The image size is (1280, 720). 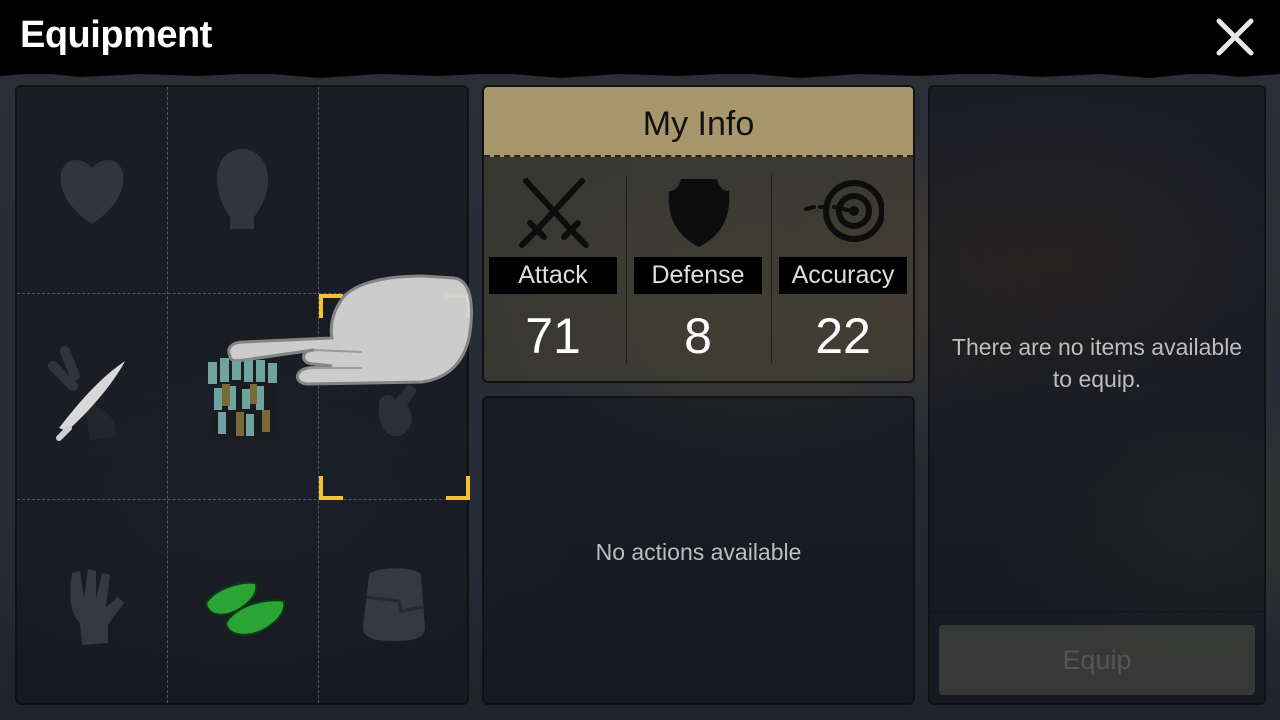 What do you see at coordinates (1097, 611) in the screenshot?
I see `divider` at bounding box center [1097, 611].